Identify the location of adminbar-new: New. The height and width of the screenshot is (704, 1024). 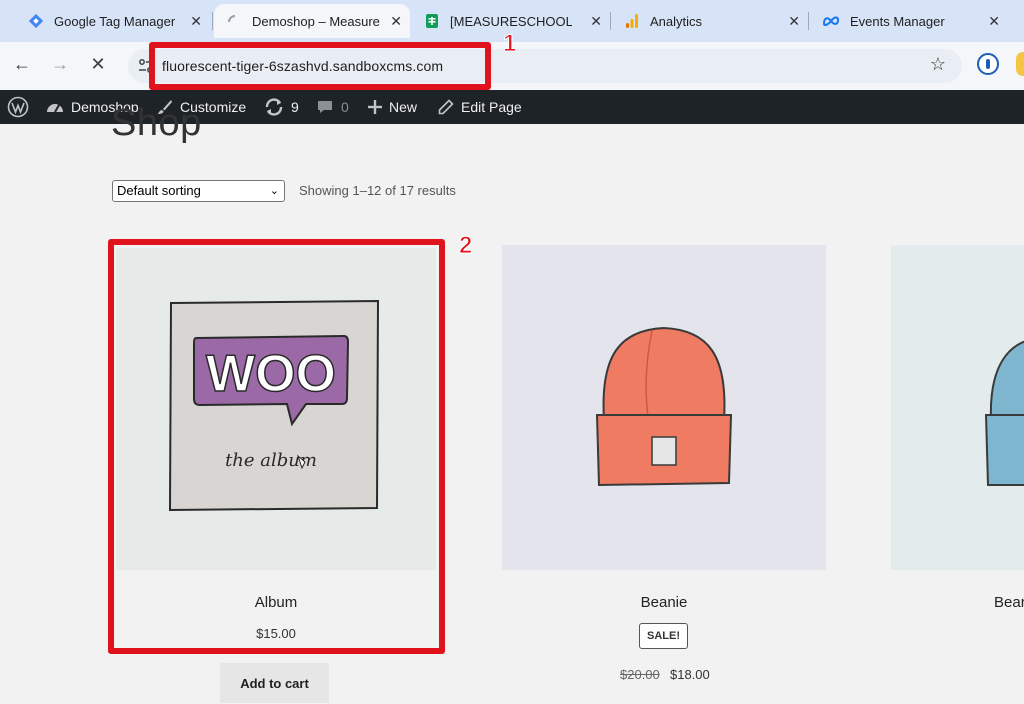
(392, 107).